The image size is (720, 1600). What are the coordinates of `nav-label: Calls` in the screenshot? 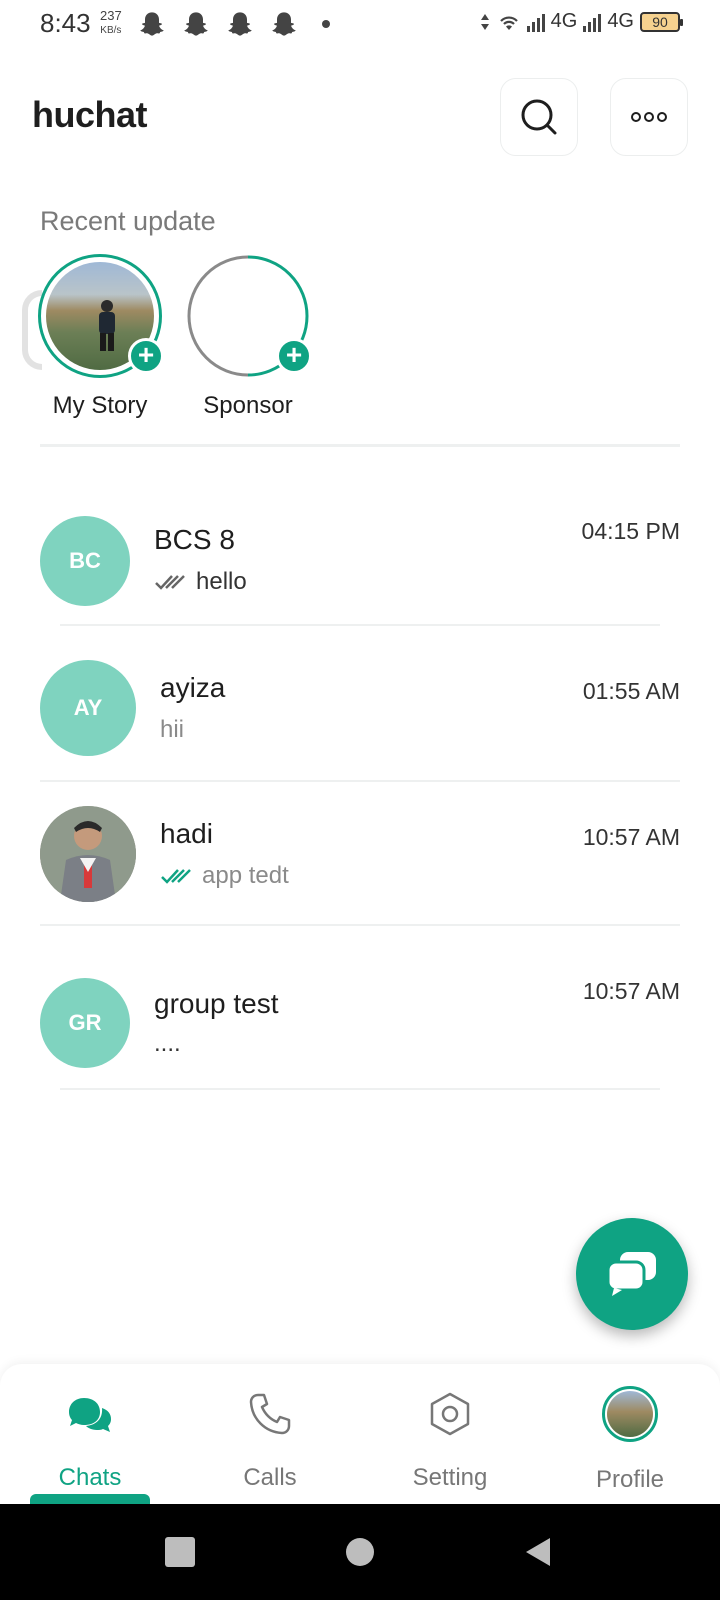 It's located at (270, 1477).